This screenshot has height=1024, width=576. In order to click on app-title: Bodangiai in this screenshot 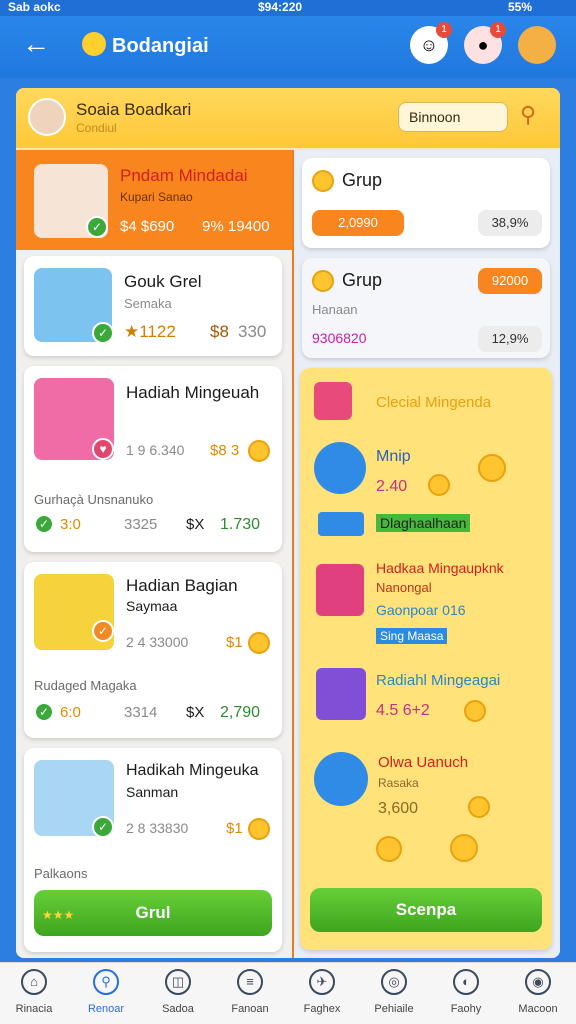, I will do `click(145, 45)`.